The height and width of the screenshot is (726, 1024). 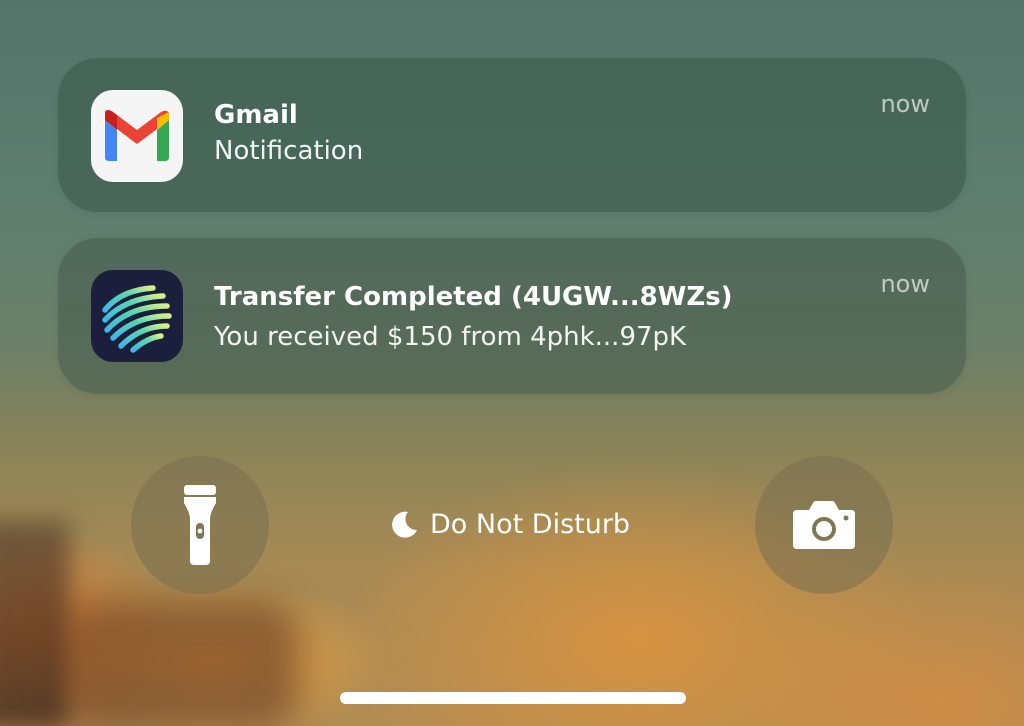 I want to click on flashlight-icon, so click(x=200, y=525).